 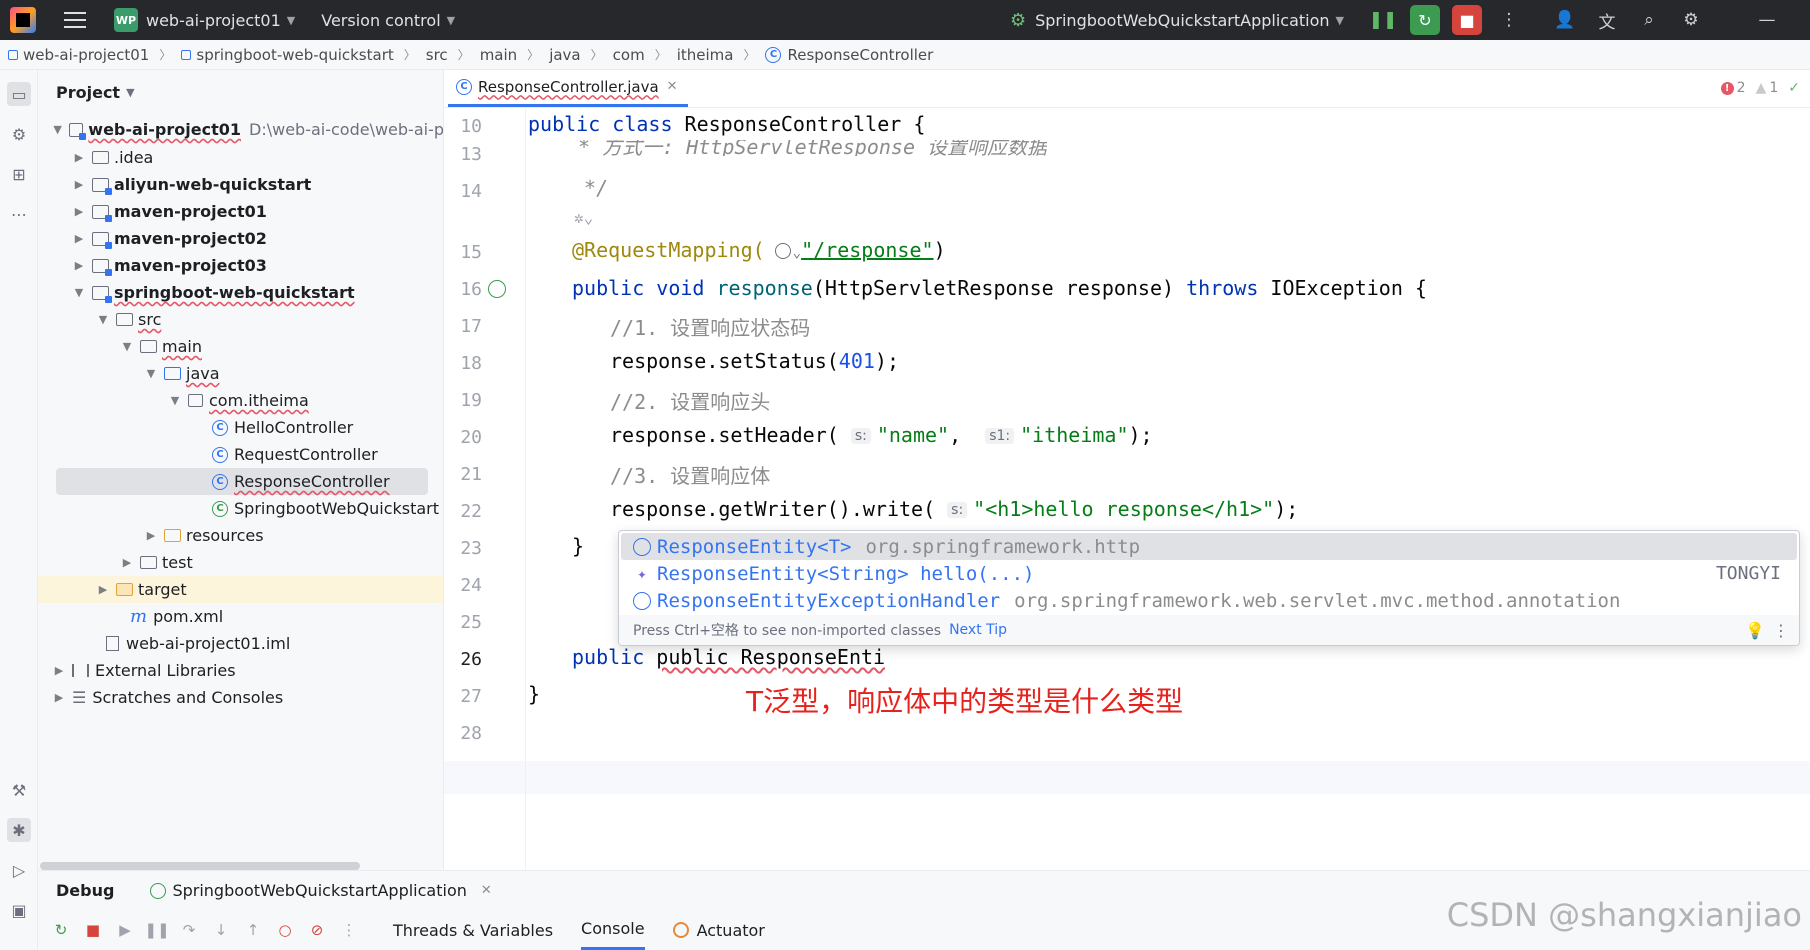 I want to click on tree-item: ▼ com.itheima, so click(x=240, y=400).